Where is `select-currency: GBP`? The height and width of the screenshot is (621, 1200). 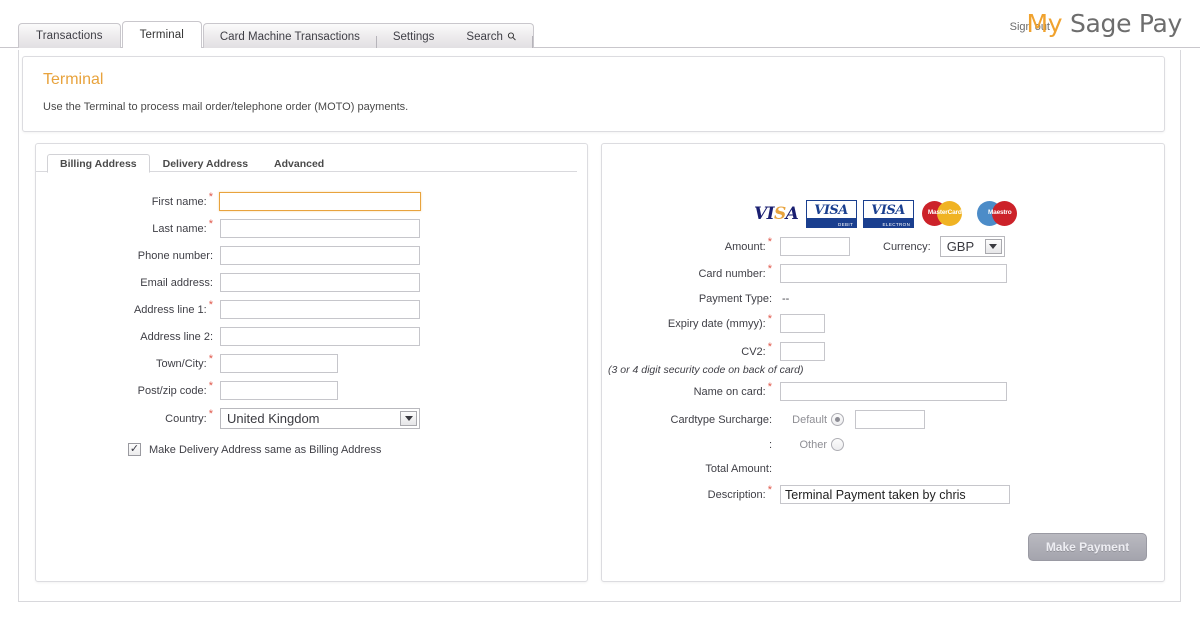
select-currency: GBP is located at coordinates (972, 246).